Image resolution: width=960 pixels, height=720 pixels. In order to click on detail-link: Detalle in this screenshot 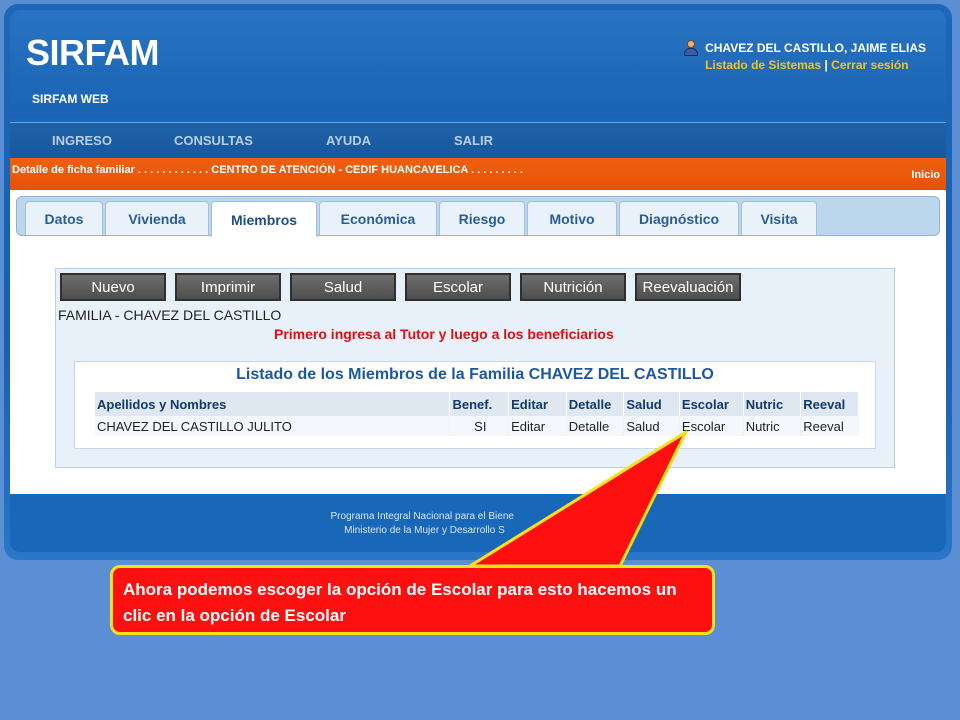, I will do `click(595, 426)`.